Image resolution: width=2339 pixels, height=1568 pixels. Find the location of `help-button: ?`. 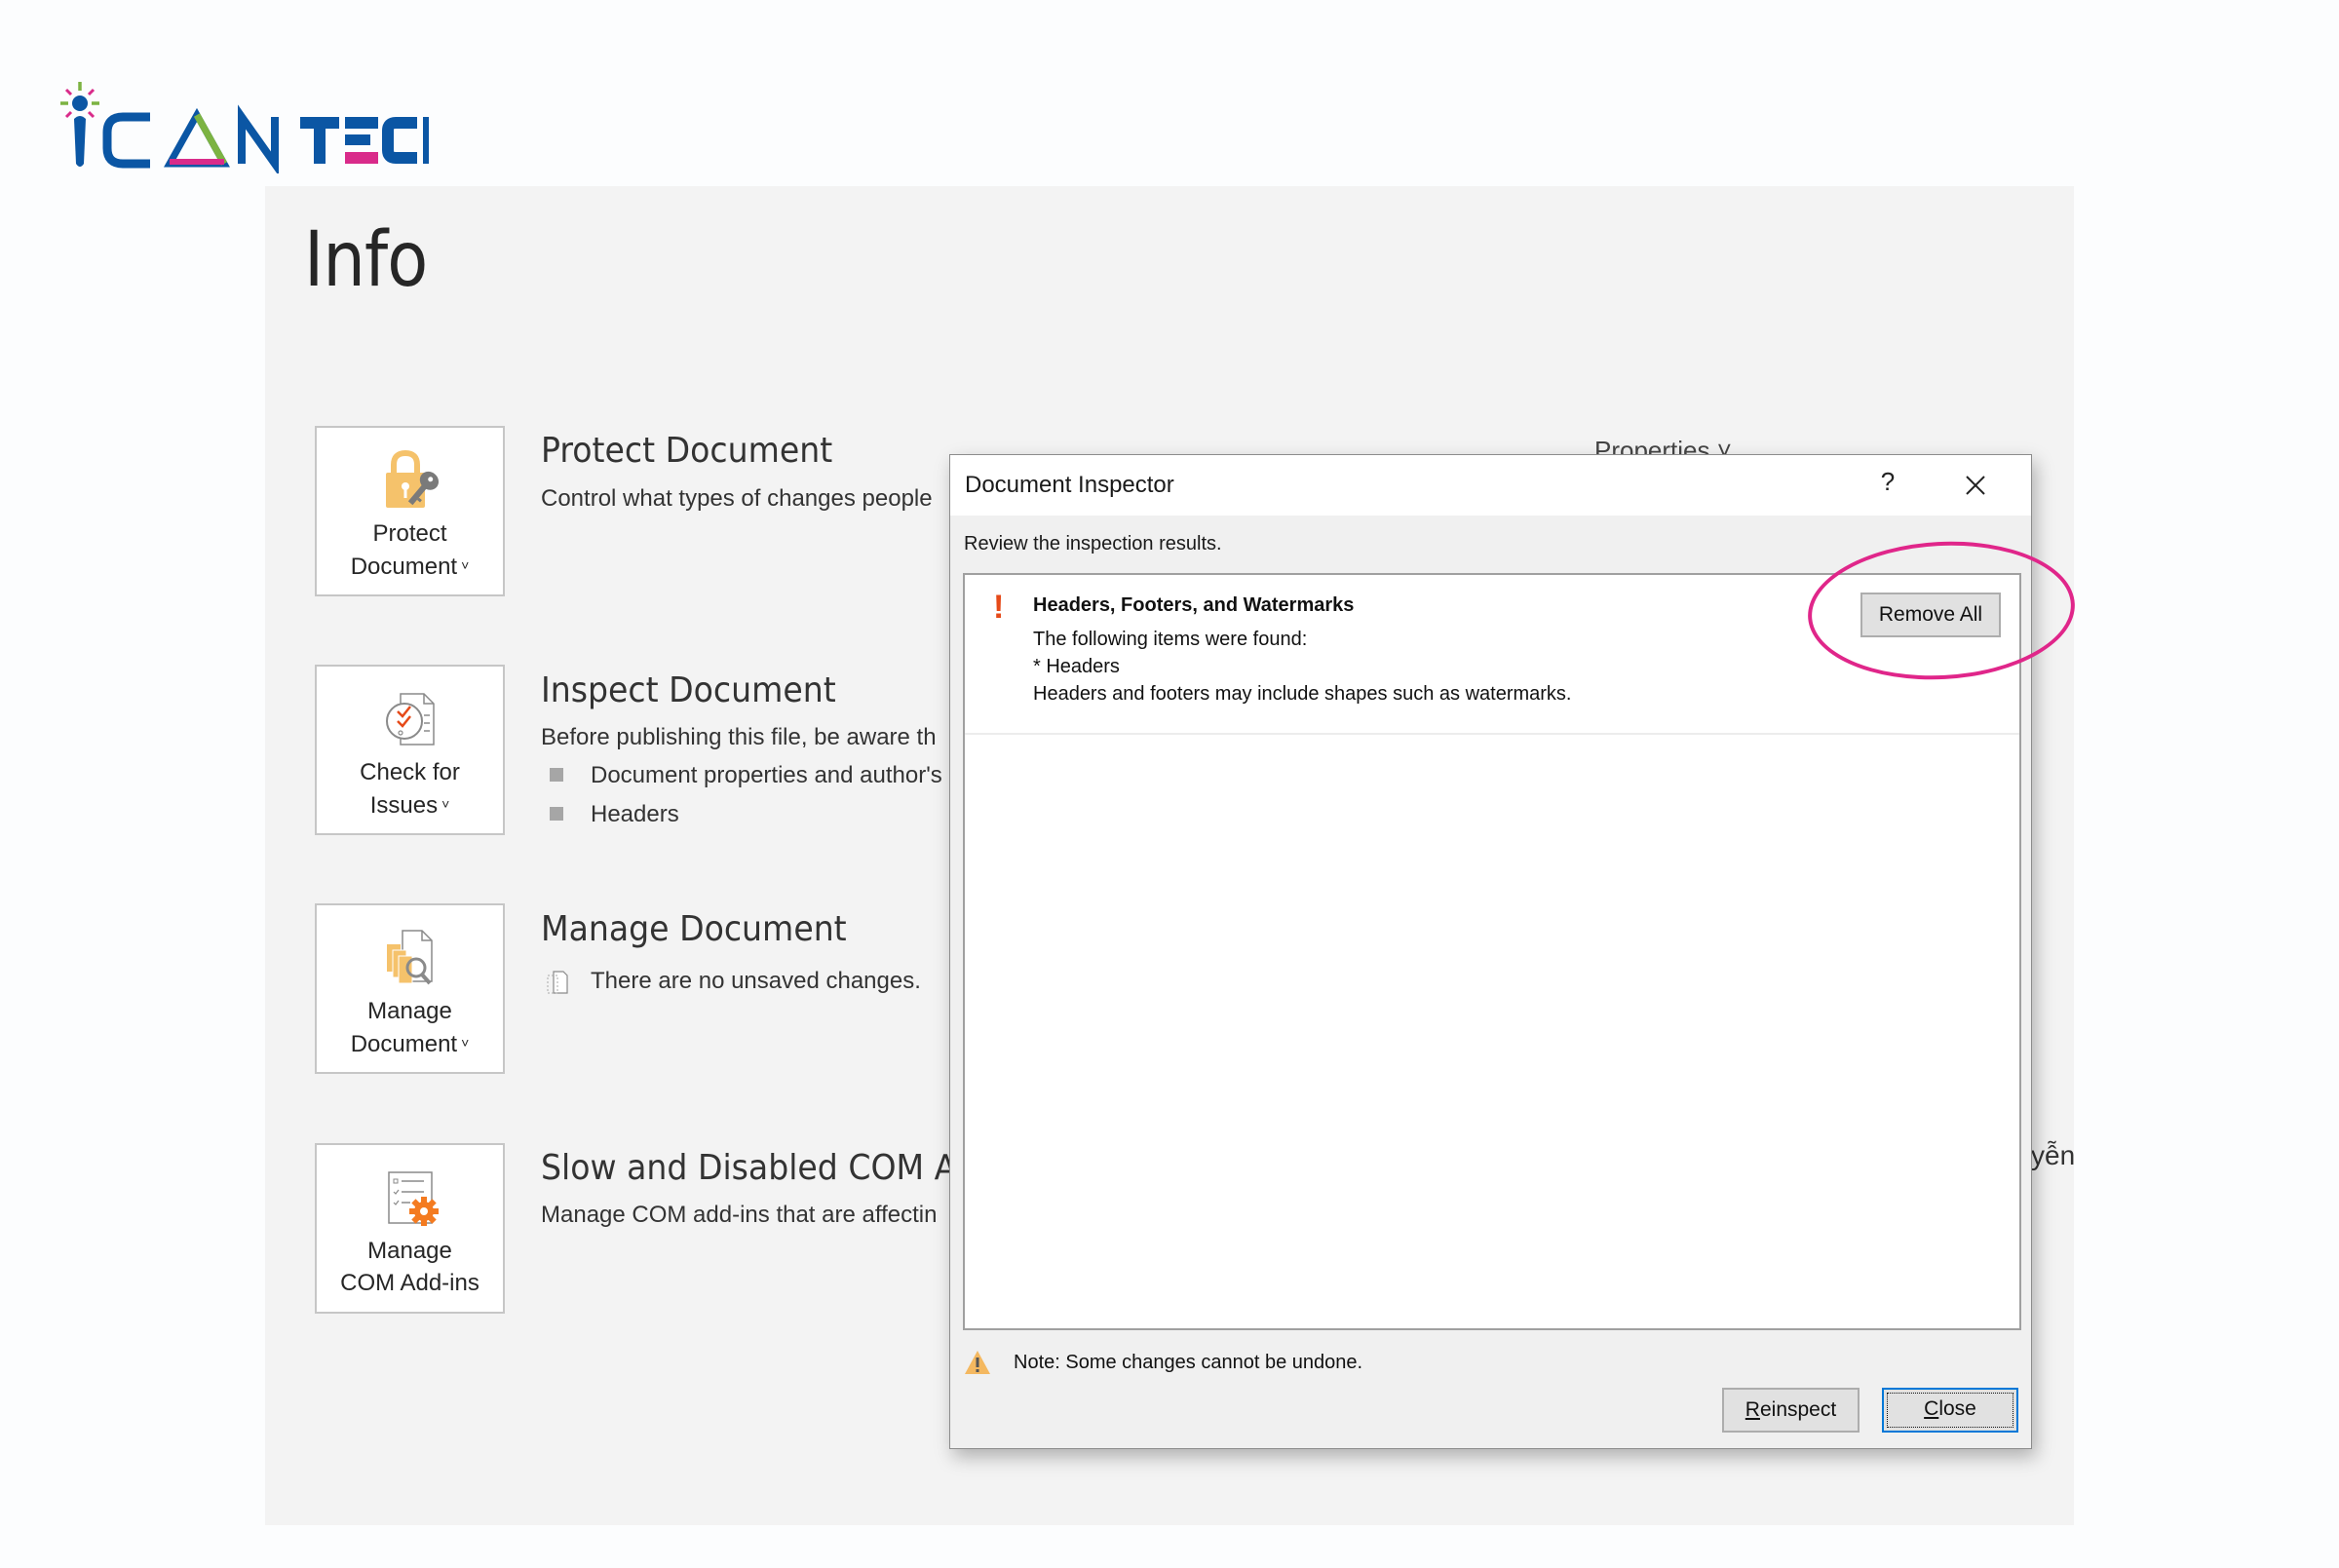

help-button: ? is located at coordinates (1887, 484).